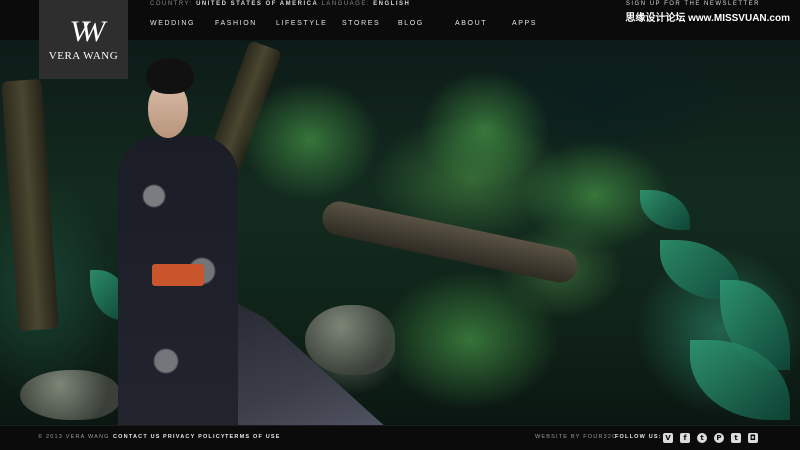  What do you see at coordinates (253, 437) in the screenshot?
I see `terms-of-use-link: TERMS OF USE` at bounding box center [253, 437].